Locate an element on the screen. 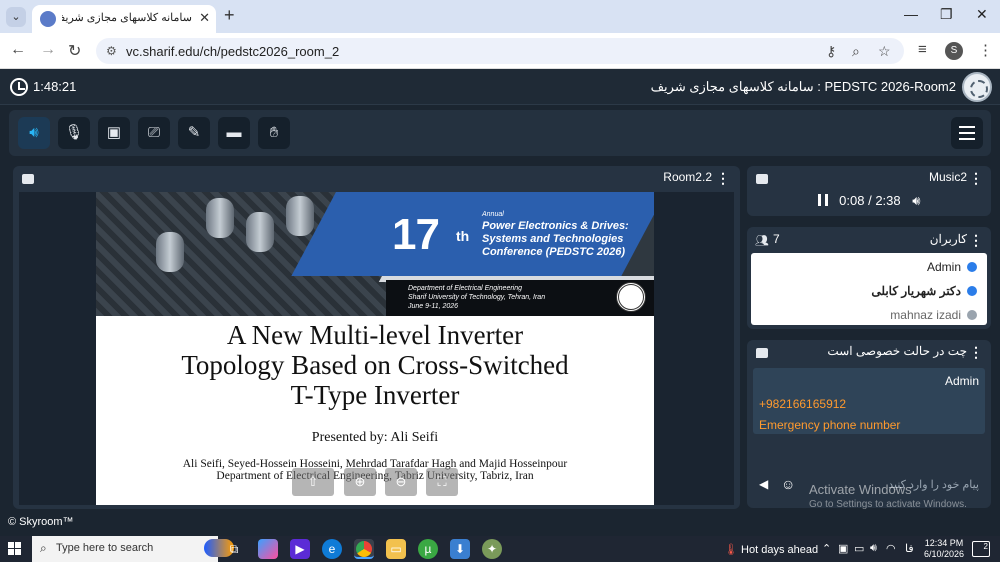  music-duration: 2:38 is located at coordinates (888, 200).